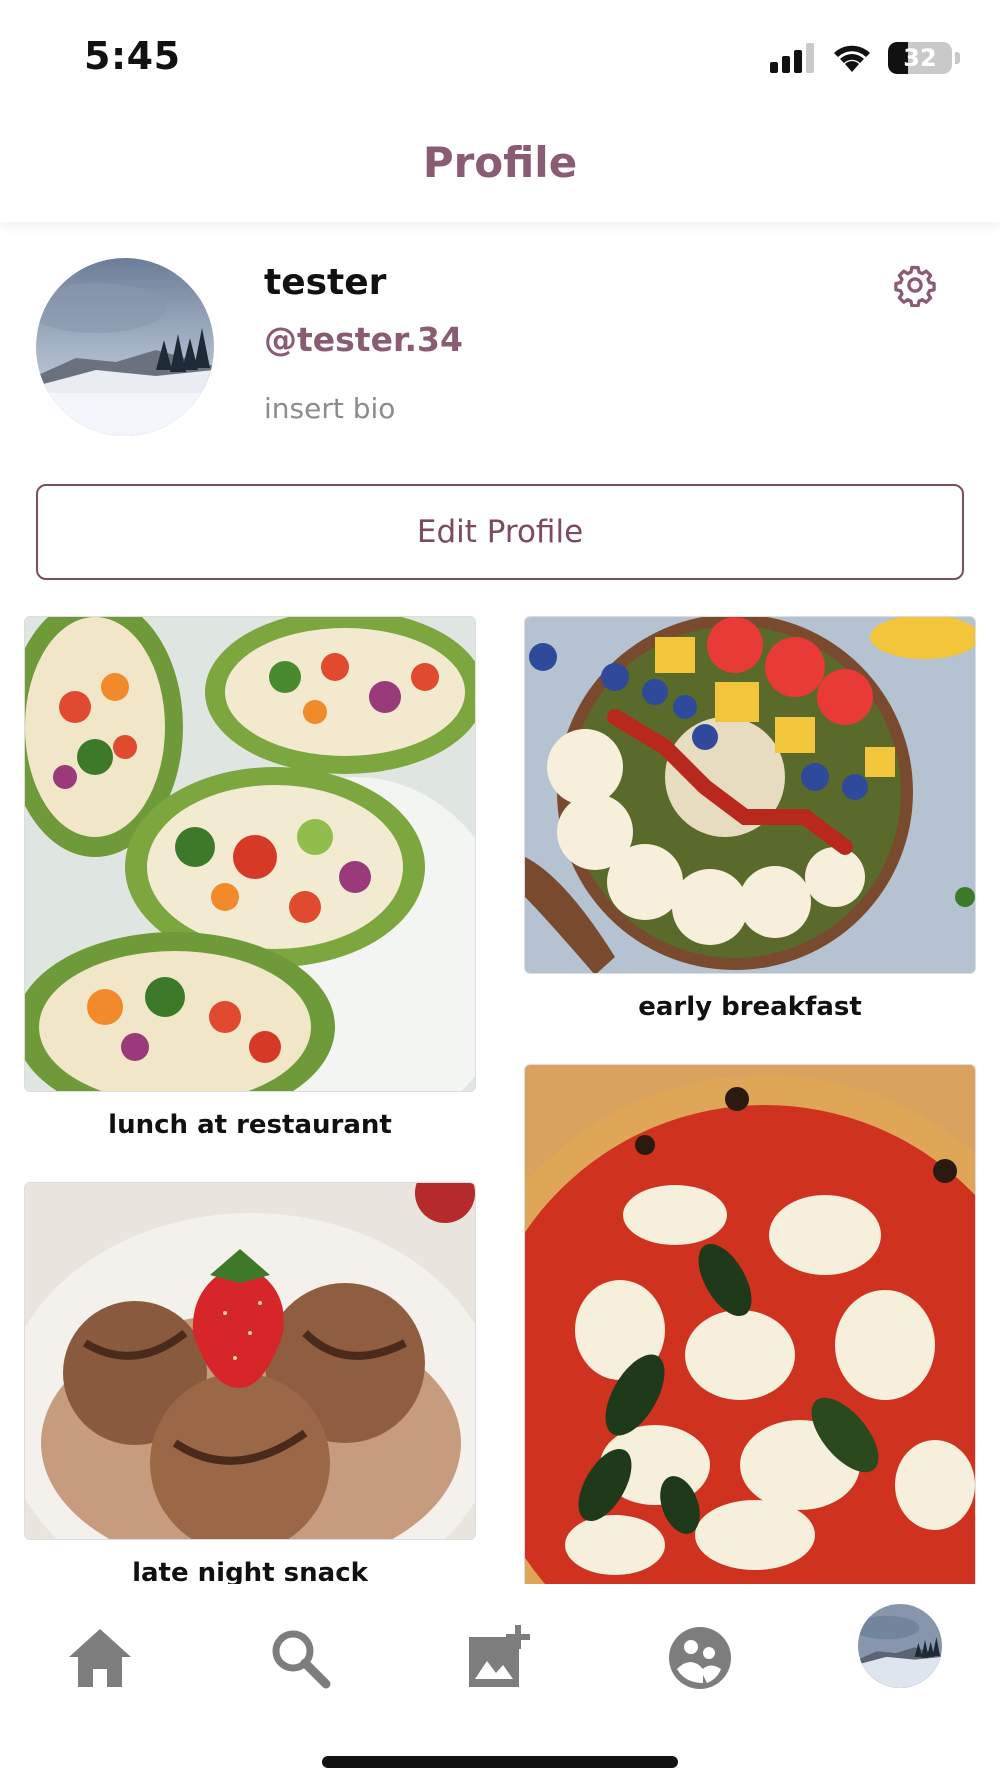 Image resolution: width=1000 pixels, height=1778 pixels. I want to click on status-time: 5:45, so click(132, 56).